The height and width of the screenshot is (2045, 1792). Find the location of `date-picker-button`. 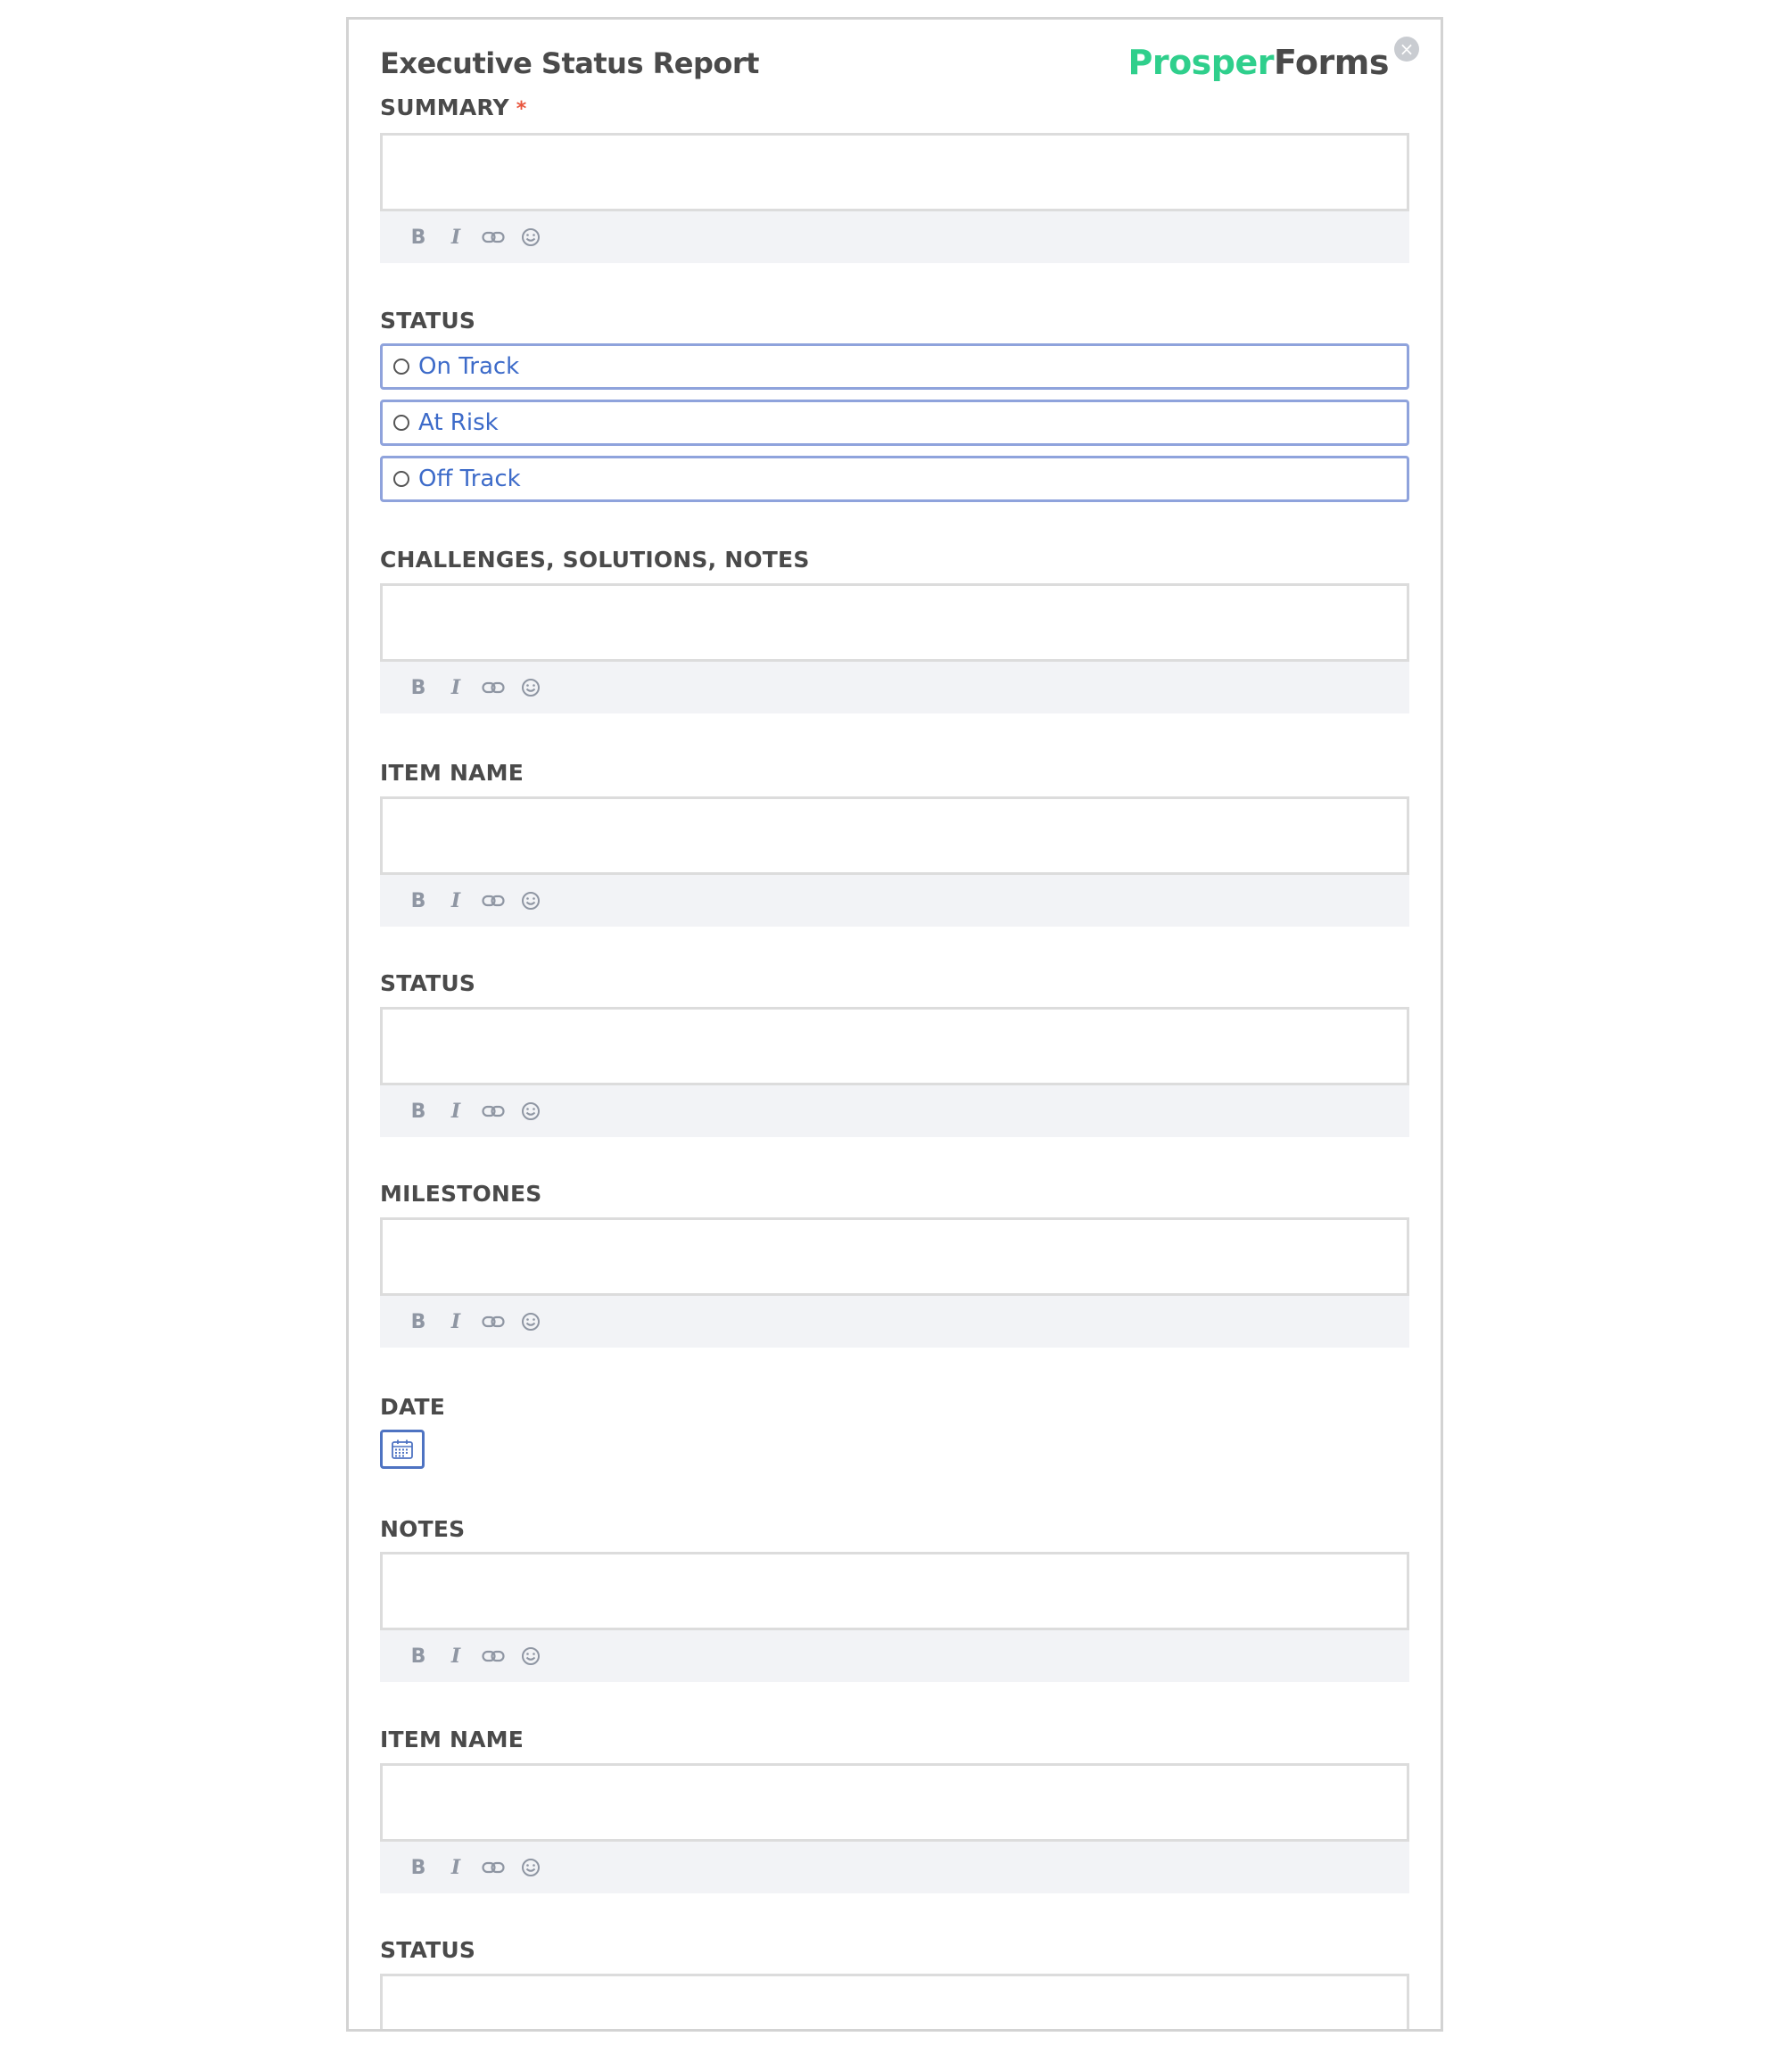

date-picker-button is located at coordinates (402, 1449).